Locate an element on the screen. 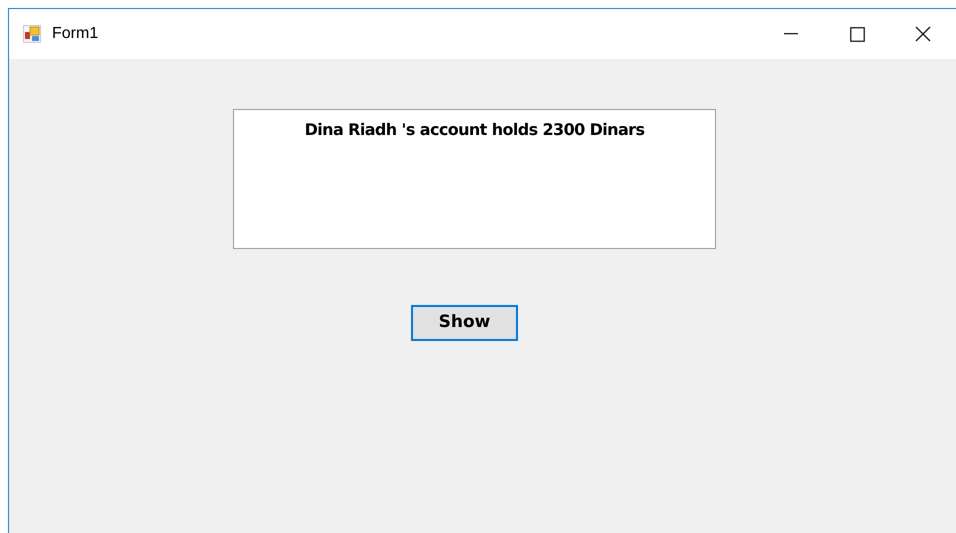 The width and height of the screenshot is (956, 533). maximize-icon is located at coordinates (857, 34).